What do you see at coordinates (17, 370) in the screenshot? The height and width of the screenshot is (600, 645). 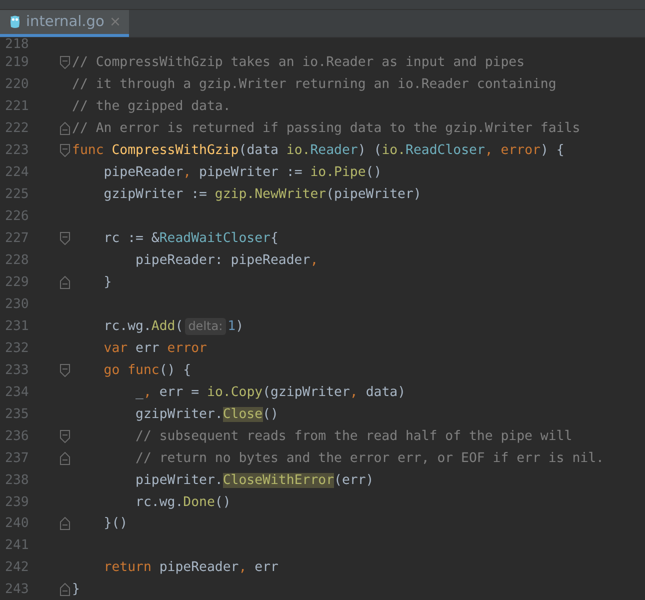 I see `line-number: 233` at bounding box center [17, 370].